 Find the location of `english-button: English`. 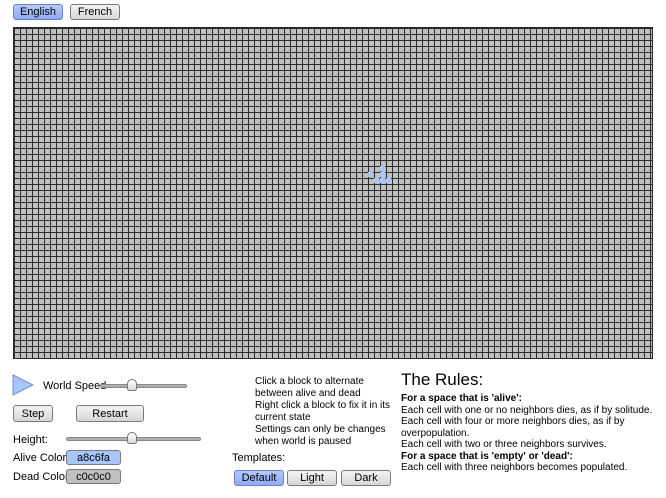

english-button: English is located at coordinates (38, 12).